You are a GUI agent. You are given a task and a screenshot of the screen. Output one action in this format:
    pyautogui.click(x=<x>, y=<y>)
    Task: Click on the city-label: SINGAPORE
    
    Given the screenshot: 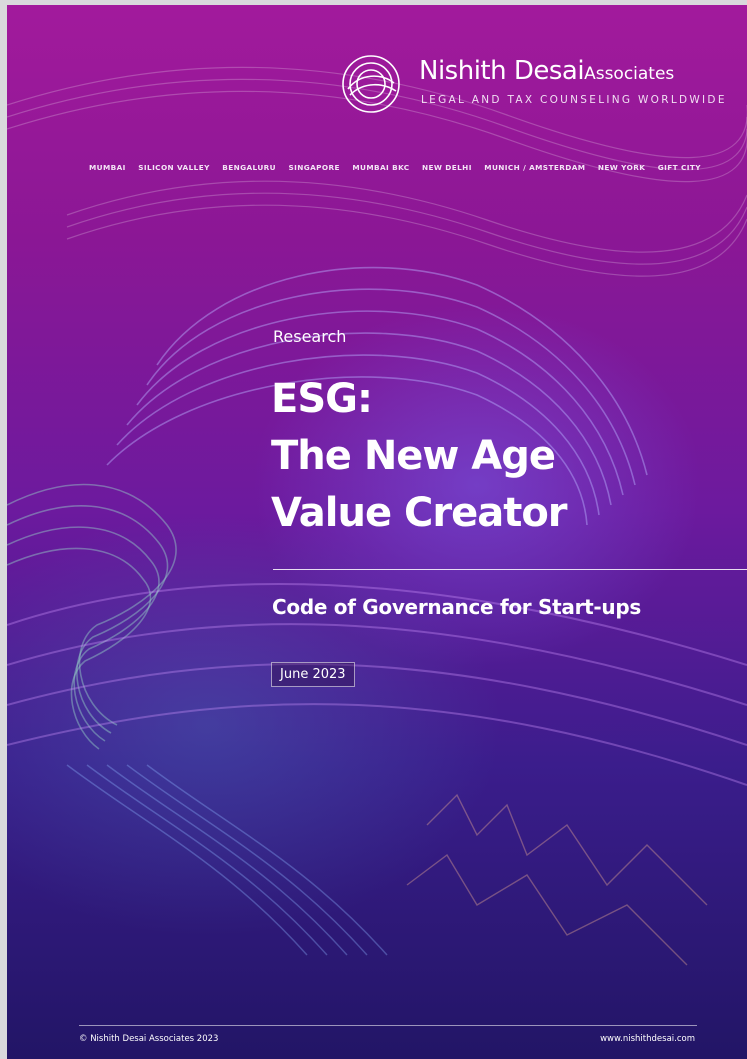 What is the action you would take?
    pyautogui.click(x=314, y=167)
    